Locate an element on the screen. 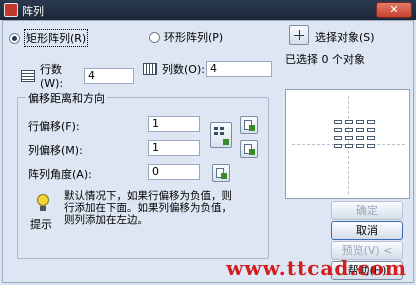 This screenshot has width=416, height=285. pick-angle-button is located at coordinates (221, 173).